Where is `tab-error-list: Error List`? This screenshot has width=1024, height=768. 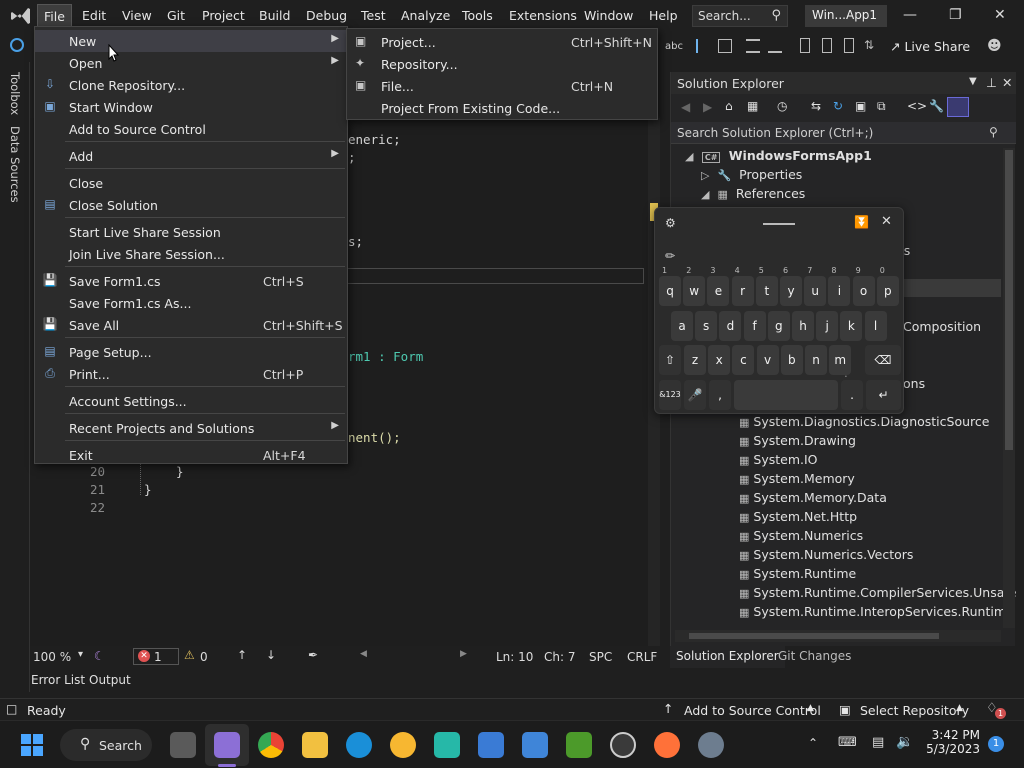
tab-error-list: Error List is located at coordinates (58, 680).